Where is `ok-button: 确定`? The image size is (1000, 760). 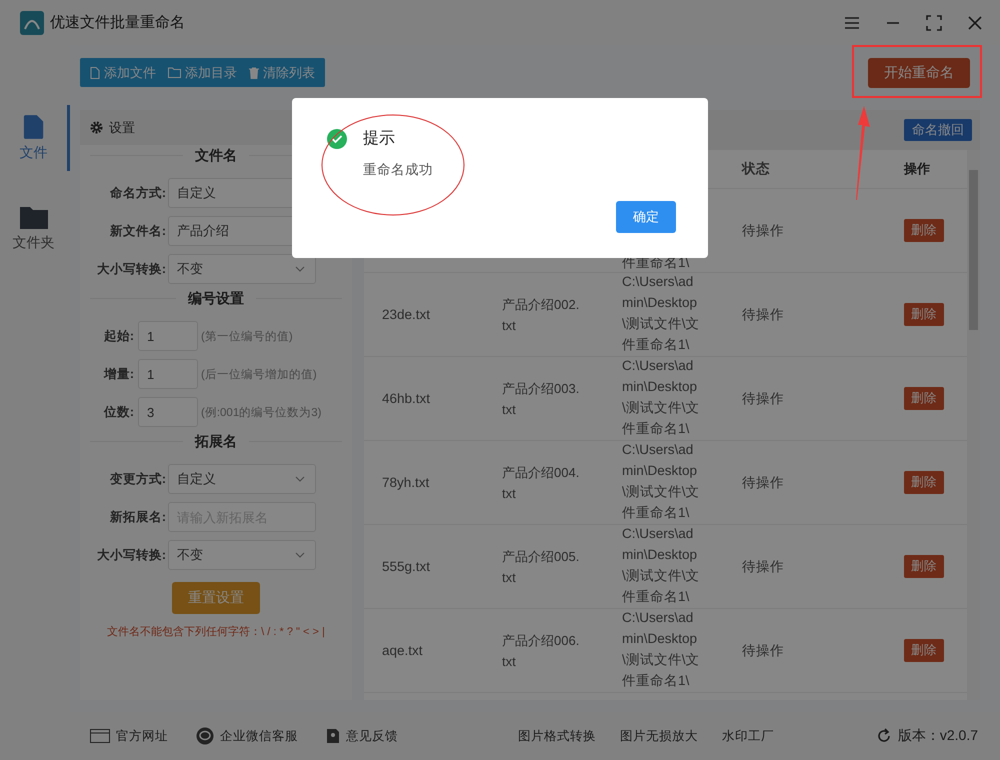 ok-button: 确定 is located at coordinates (646, 217).